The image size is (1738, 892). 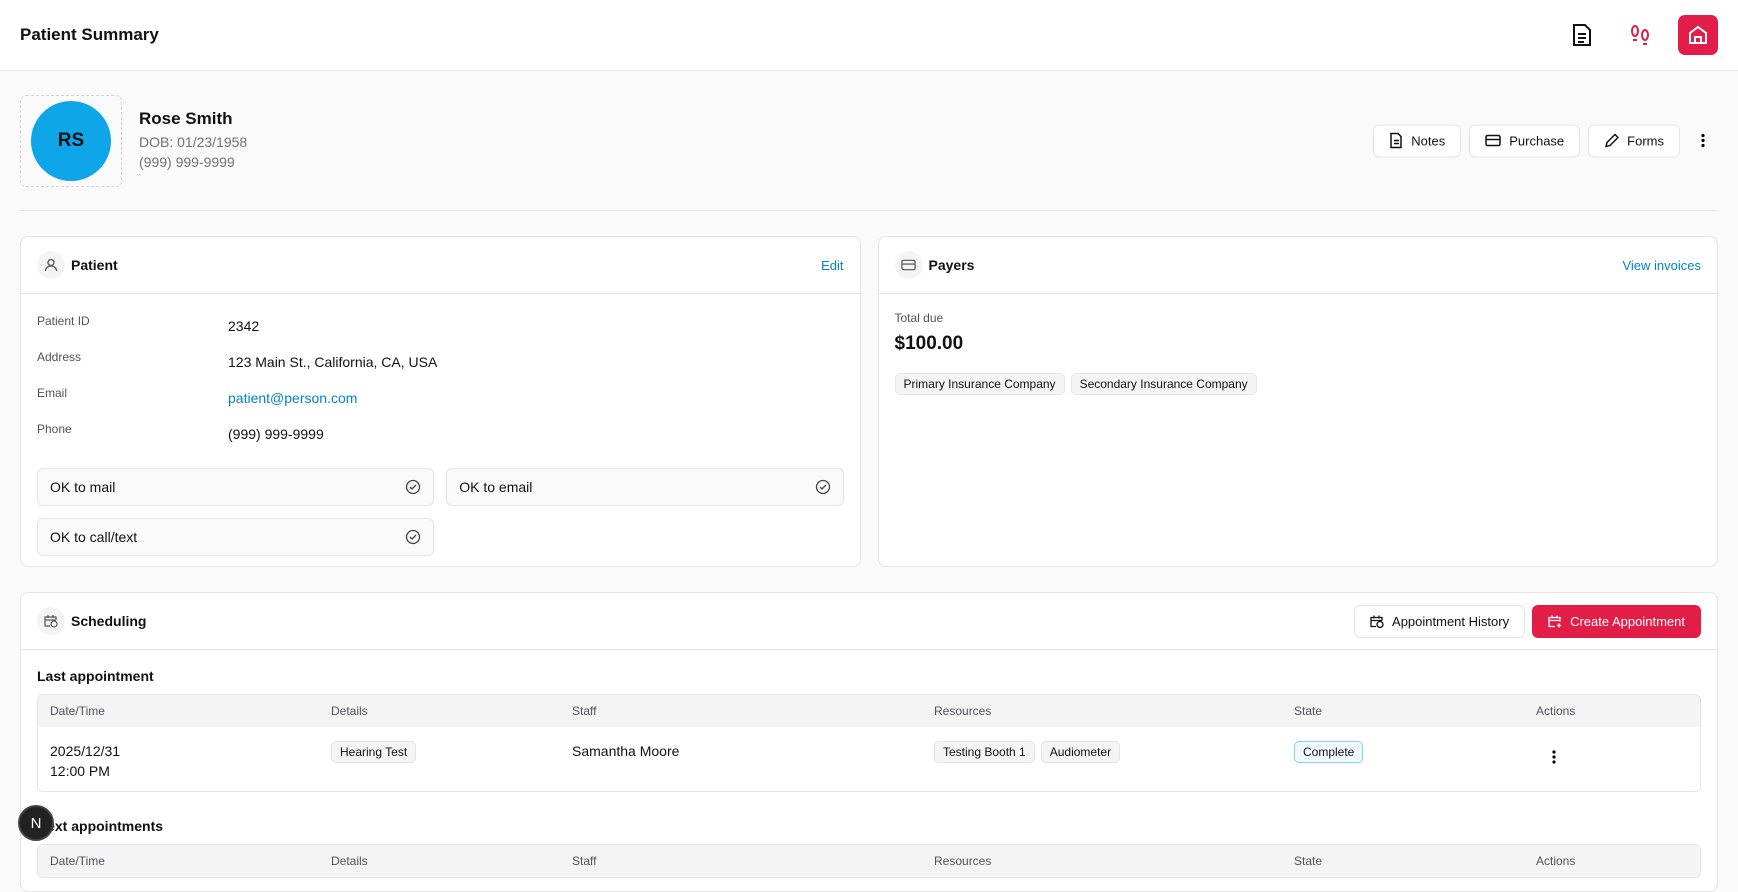 I want to click on purchase-button: Purchase, so click(x=1525, y=140).